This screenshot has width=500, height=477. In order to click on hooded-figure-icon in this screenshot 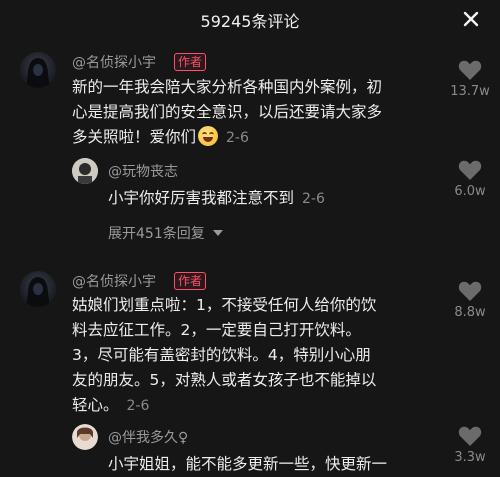, I will do `click(38, 292)`.